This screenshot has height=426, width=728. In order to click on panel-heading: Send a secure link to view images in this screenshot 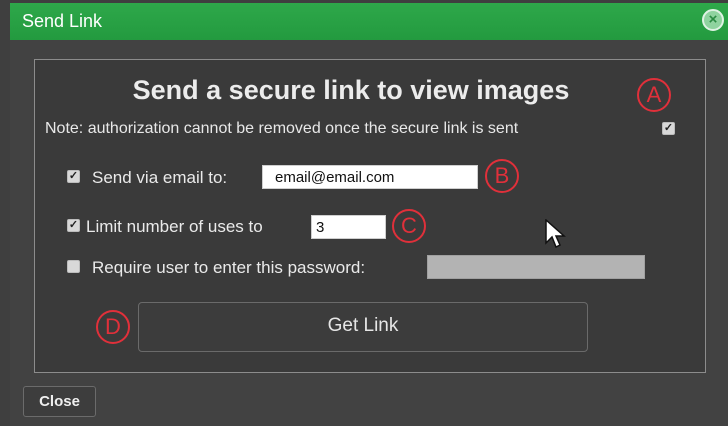, I will do `click(351, 90)`.